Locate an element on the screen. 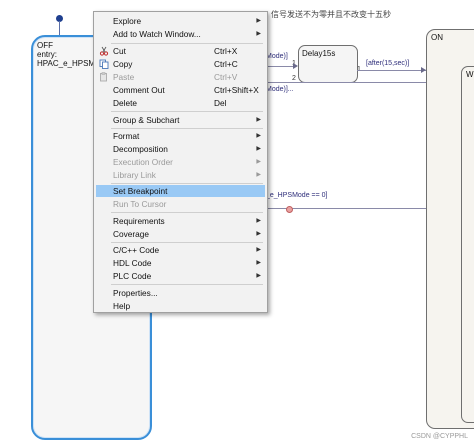 The width and height of the screenshot is (474, 444). menu-item-cut: Cut Ctrl+X is located at coordinates (180, 51).